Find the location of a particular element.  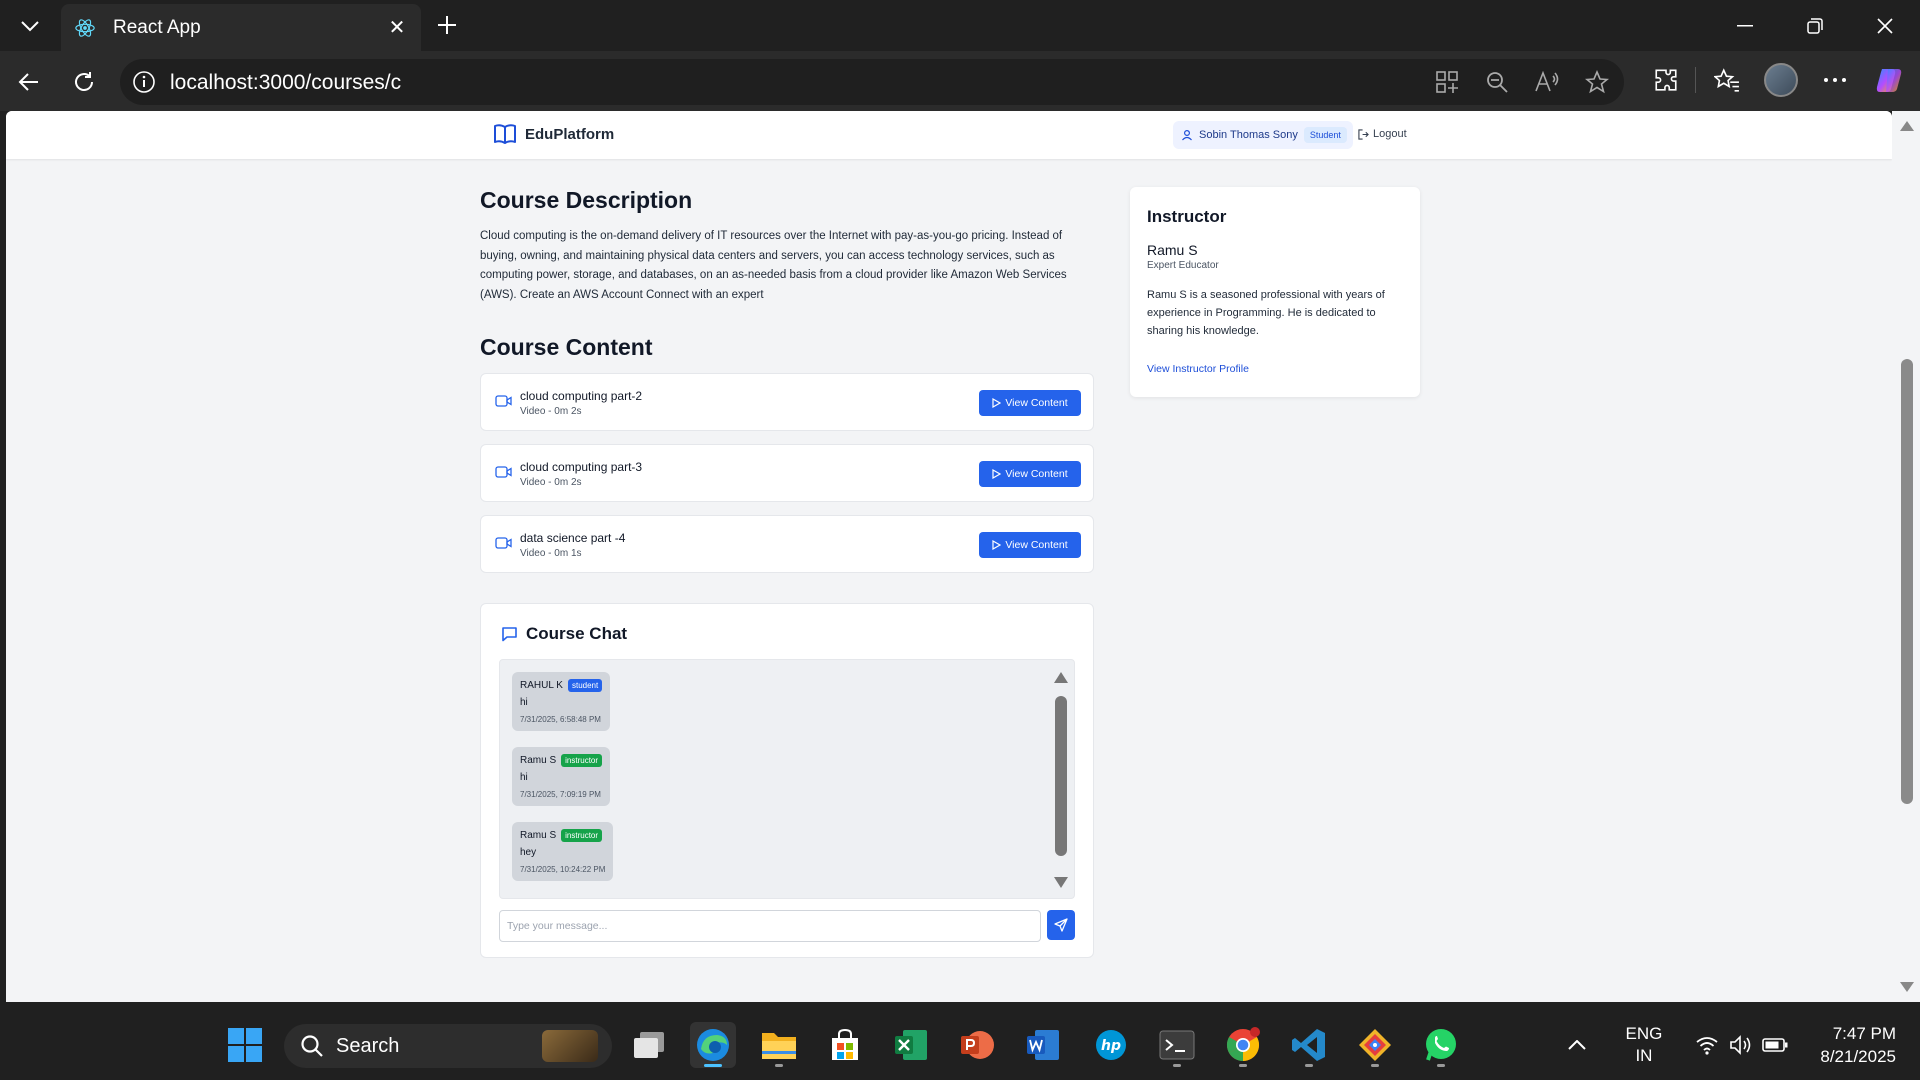

tab-close-icon: ✕ is located at coordinates (397, 28).